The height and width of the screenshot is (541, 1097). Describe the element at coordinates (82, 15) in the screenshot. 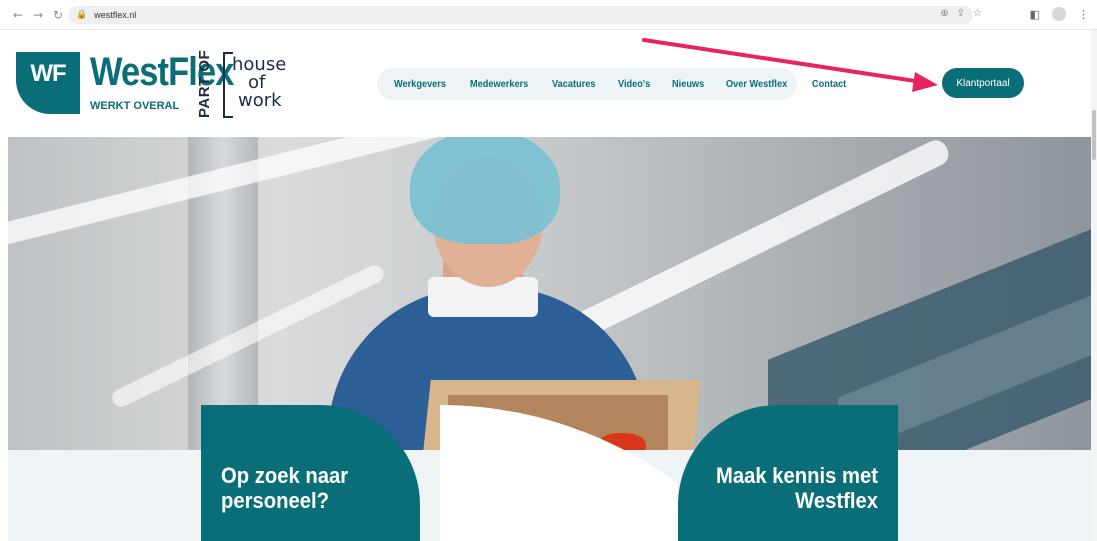

I see `lock-icon: 🔒` at that location.